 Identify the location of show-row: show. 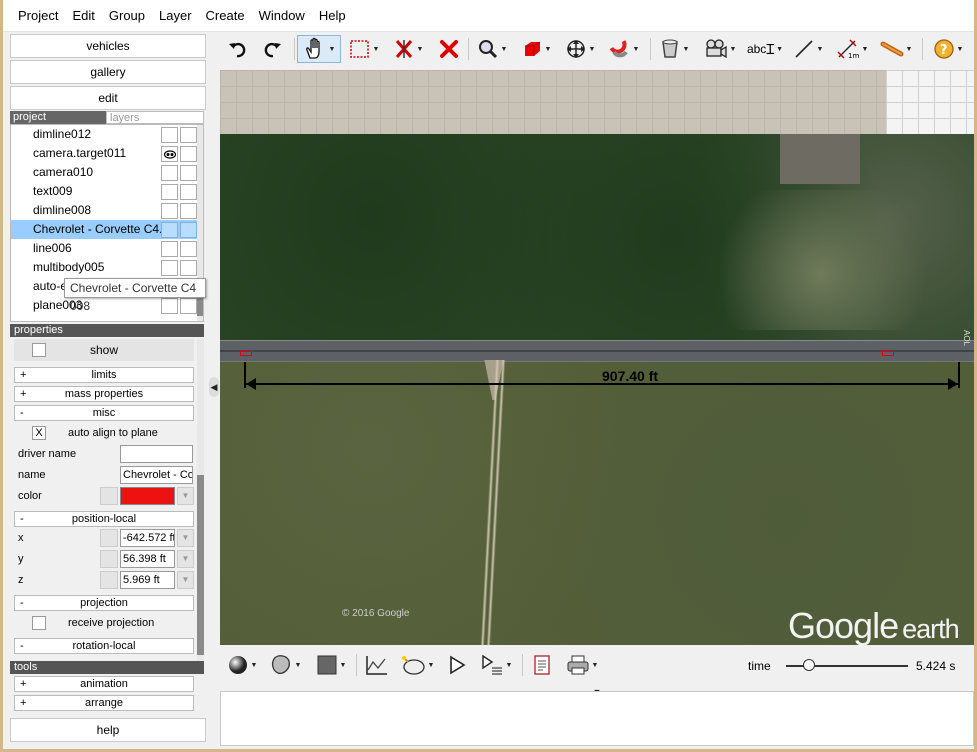
(104, 350).